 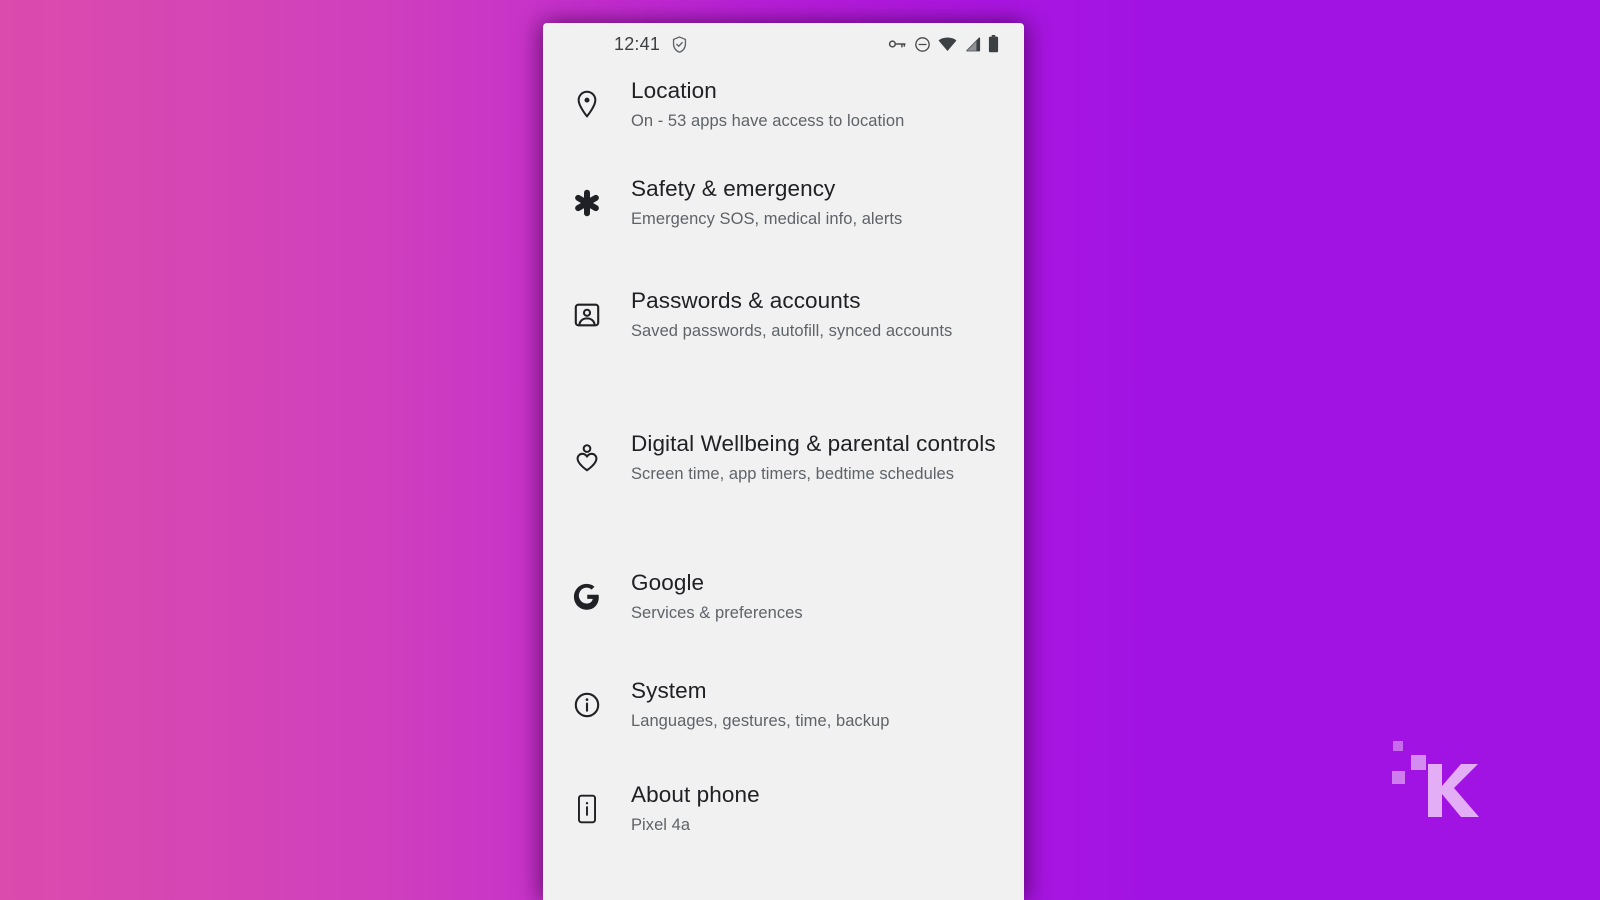 I want to click on settings-item-title: Passwords & accounts, so click(x=746, y=300).